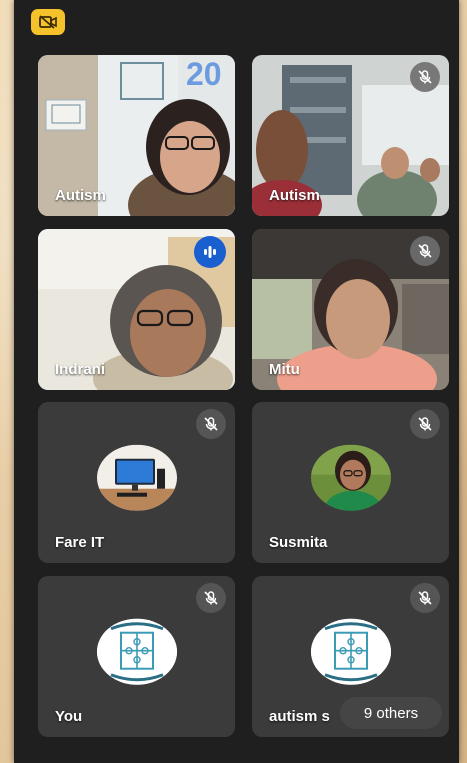 The width and height of the screenshot is (467, 763). I want to click on audio-level-icon, so click(210, 252).